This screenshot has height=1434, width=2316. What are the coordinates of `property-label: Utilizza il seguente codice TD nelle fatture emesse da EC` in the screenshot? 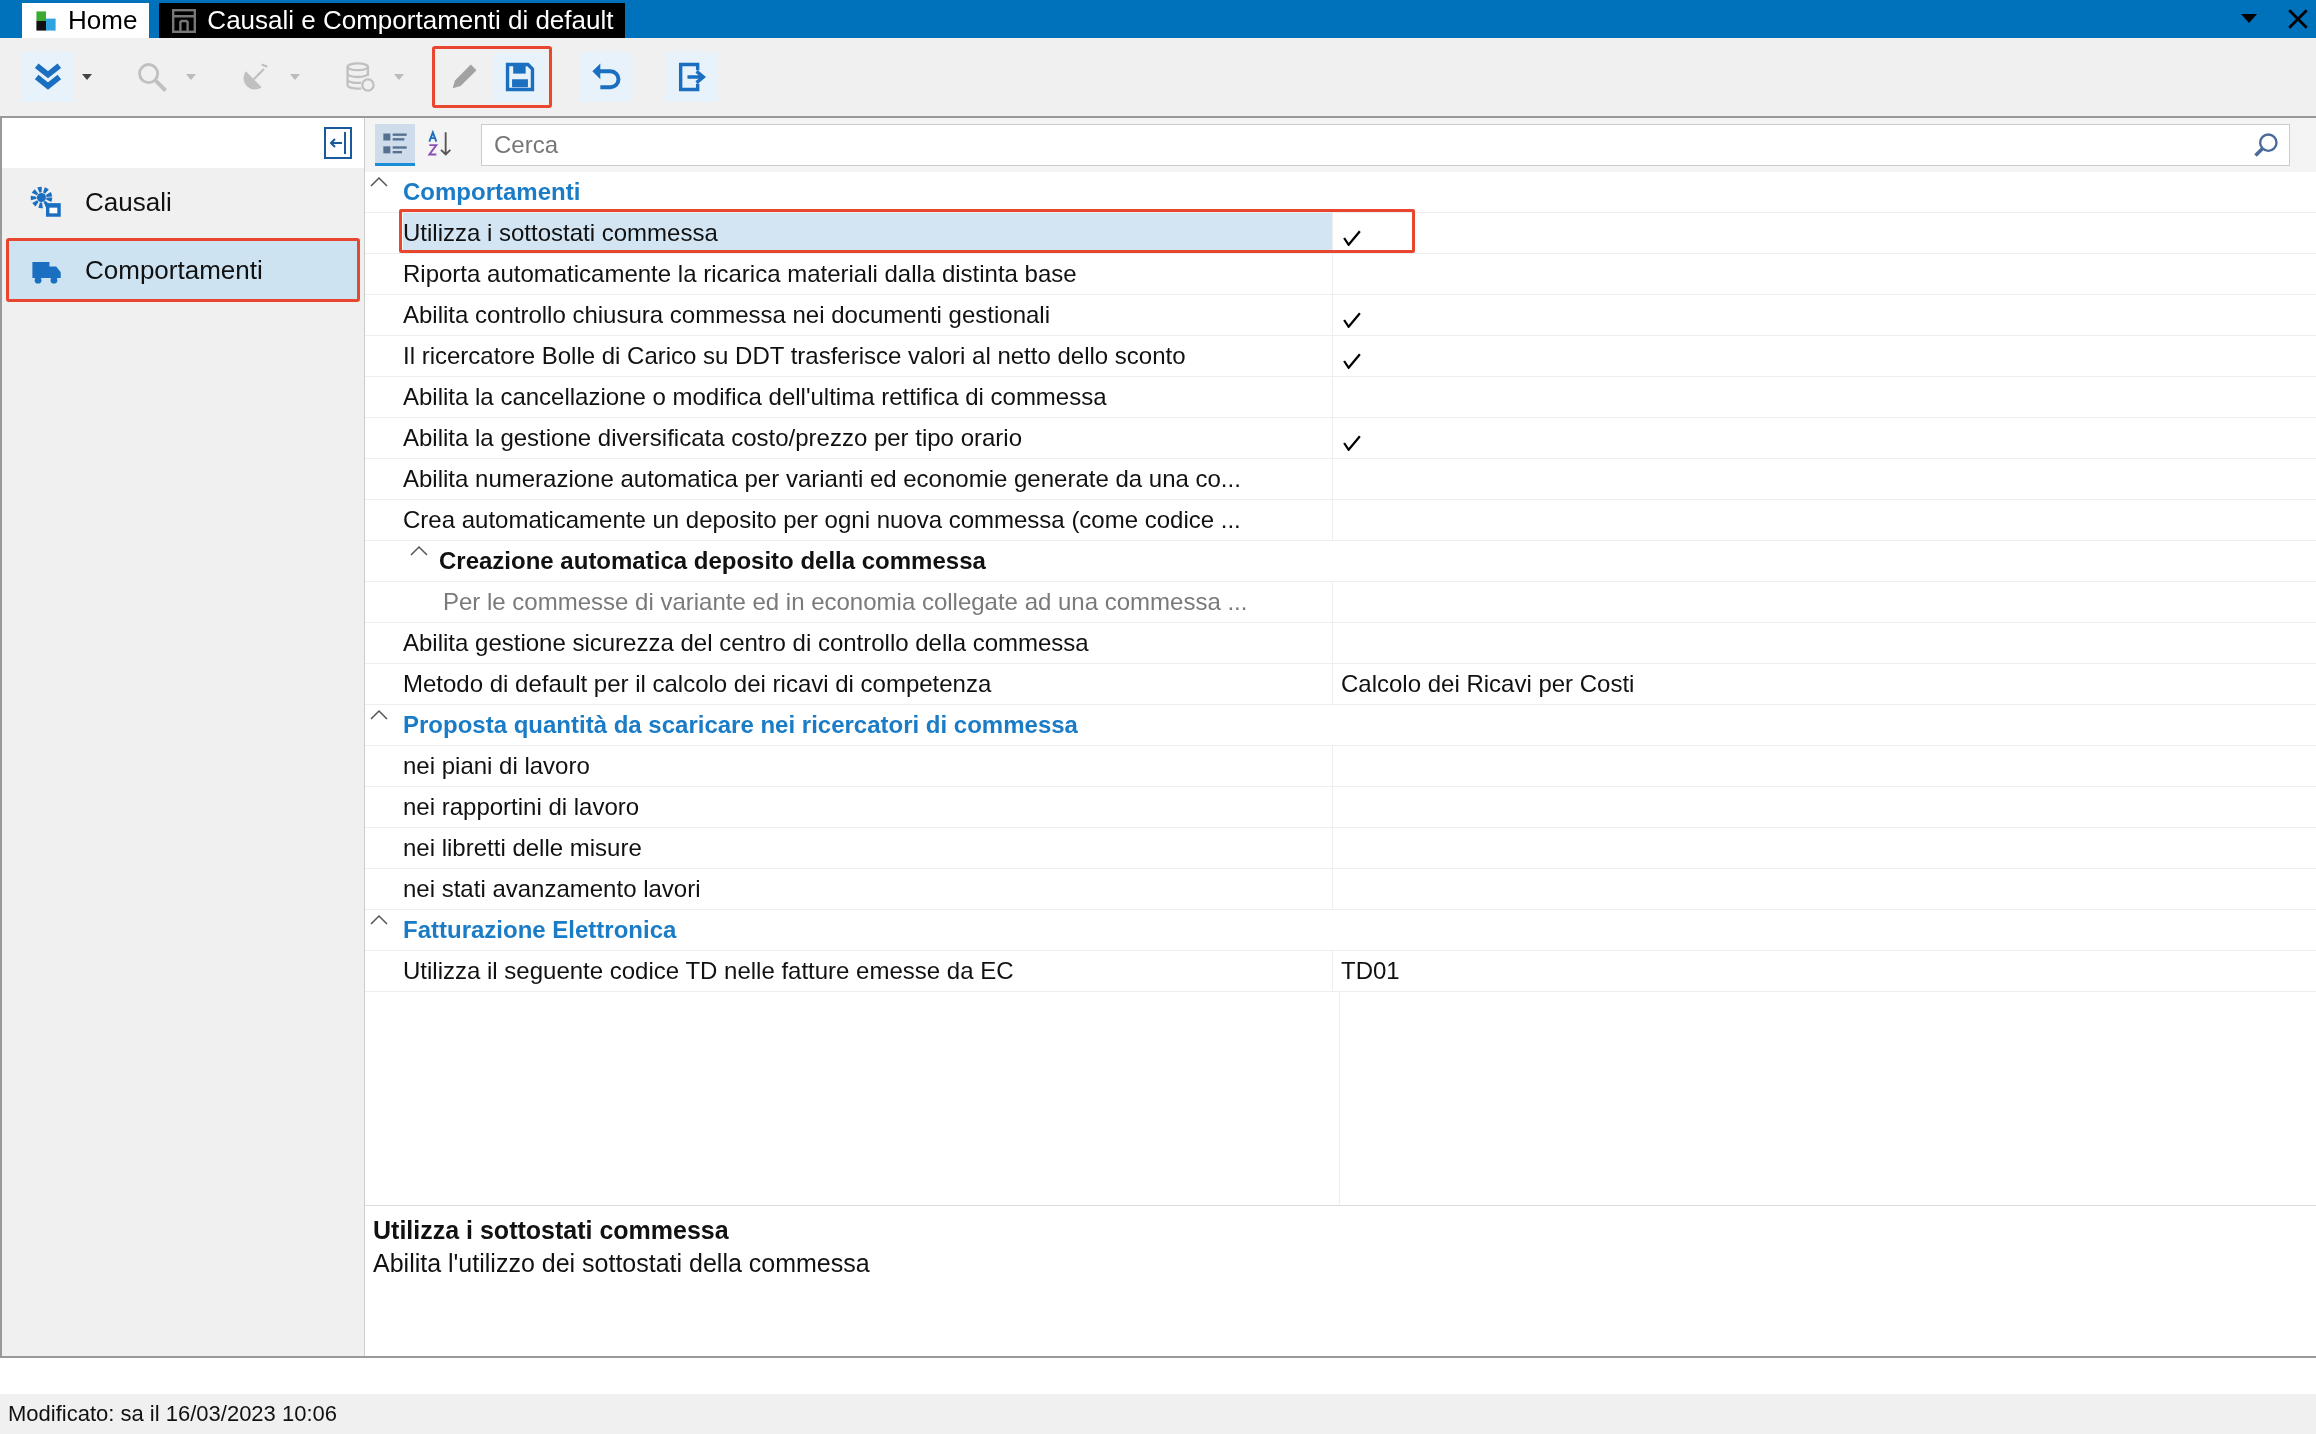 It's located at (708, 971).